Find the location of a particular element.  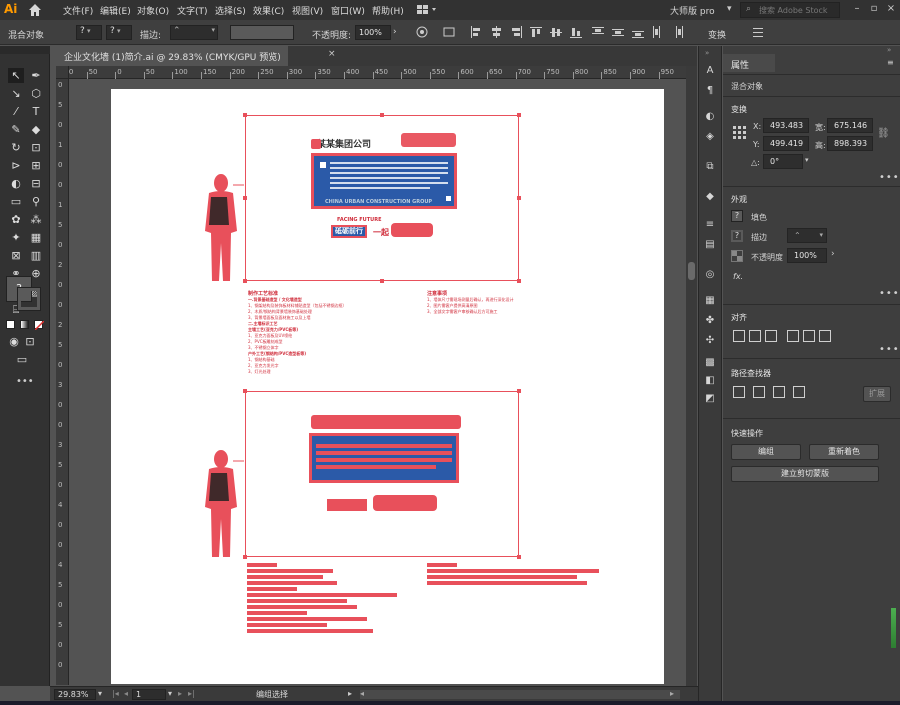

fx-label: fx. is located at coordinates (738, 276).